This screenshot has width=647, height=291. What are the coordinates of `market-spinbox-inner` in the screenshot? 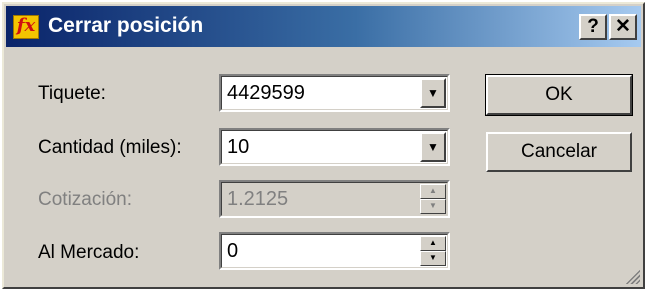 It's located at (334, 251).